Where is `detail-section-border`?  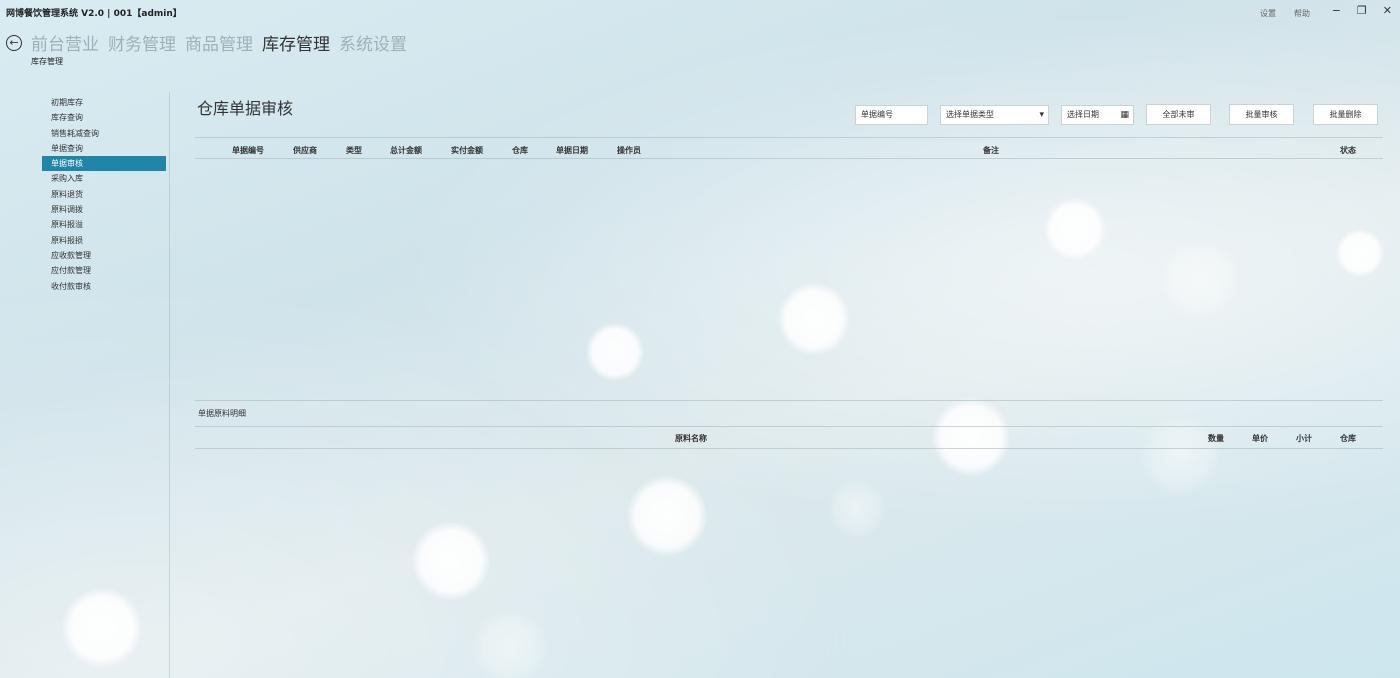
detail-section-border is located at coordinates (789, 400).